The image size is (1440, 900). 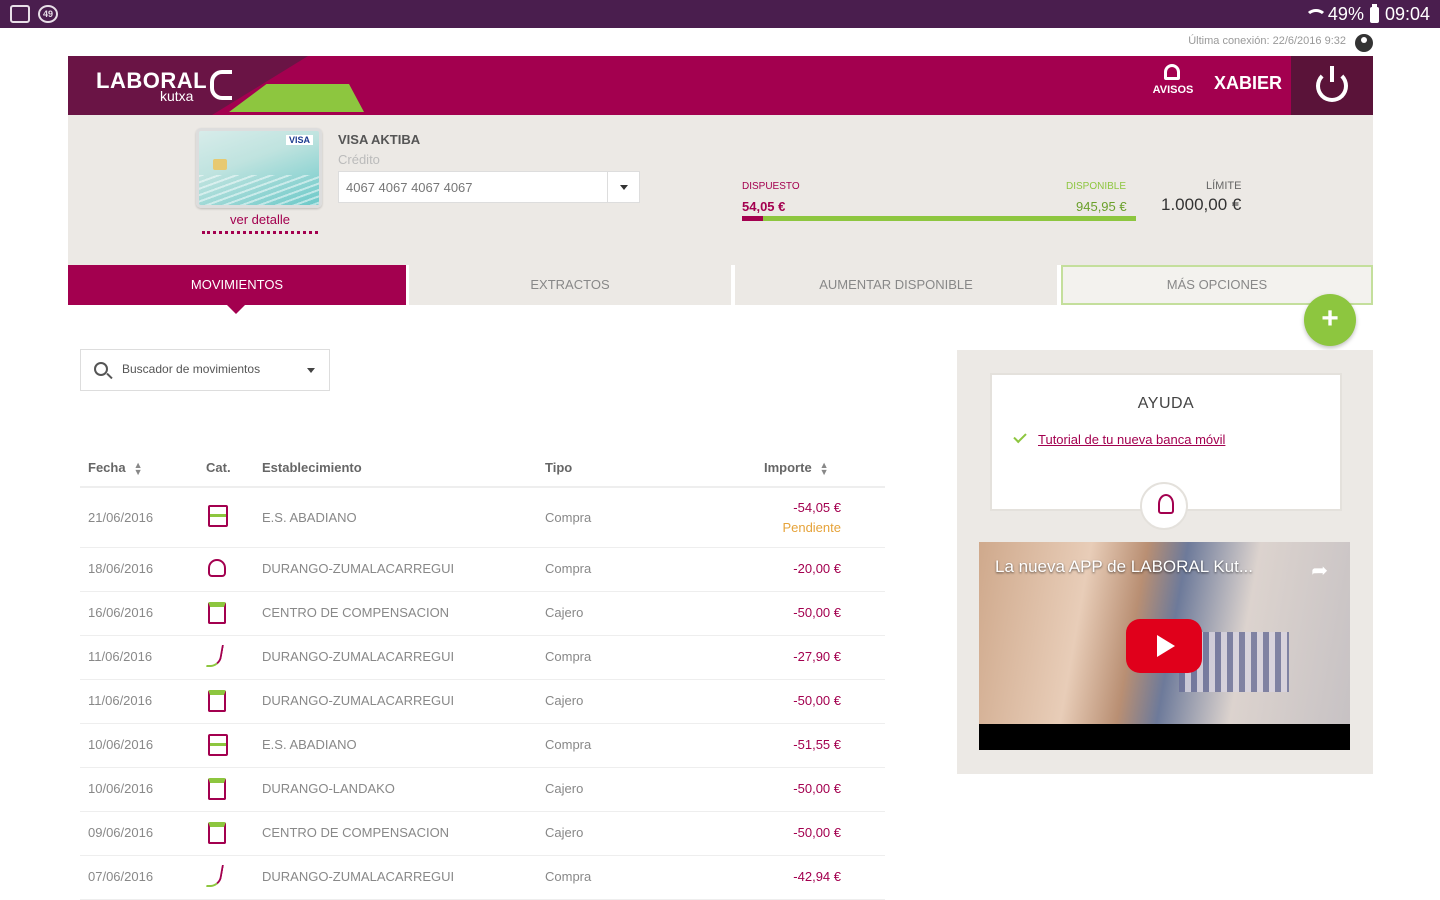 I want to click on limit-label: LÍMITE, so click(x=1224, y=186).